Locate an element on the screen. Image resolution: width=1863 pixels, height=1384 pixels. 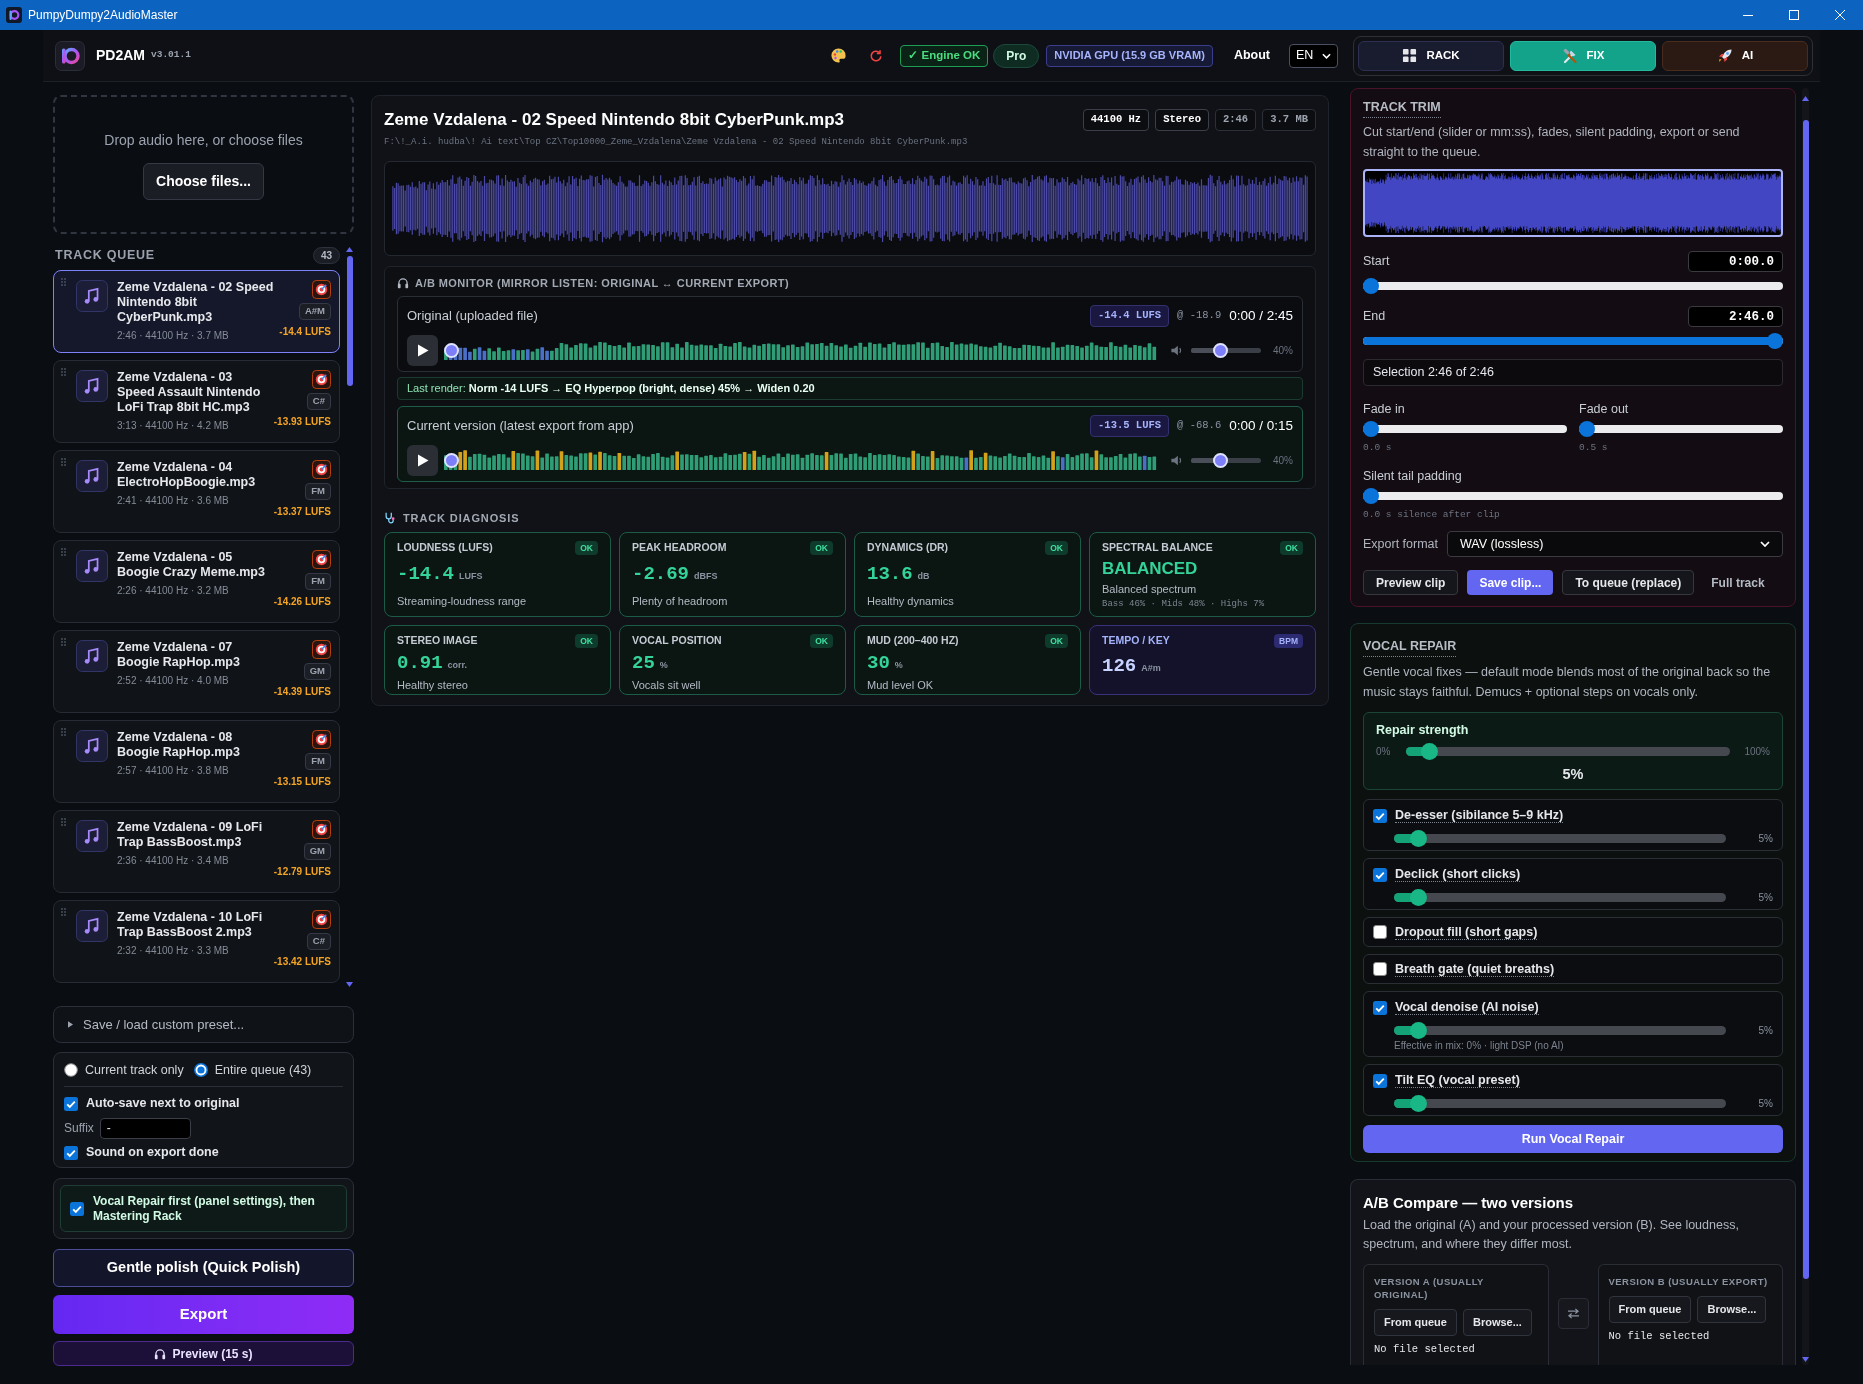
track-name: Zeme Vzdalena - 08 Boogie RapHop.mp3 is located at coordinates (179, 745).